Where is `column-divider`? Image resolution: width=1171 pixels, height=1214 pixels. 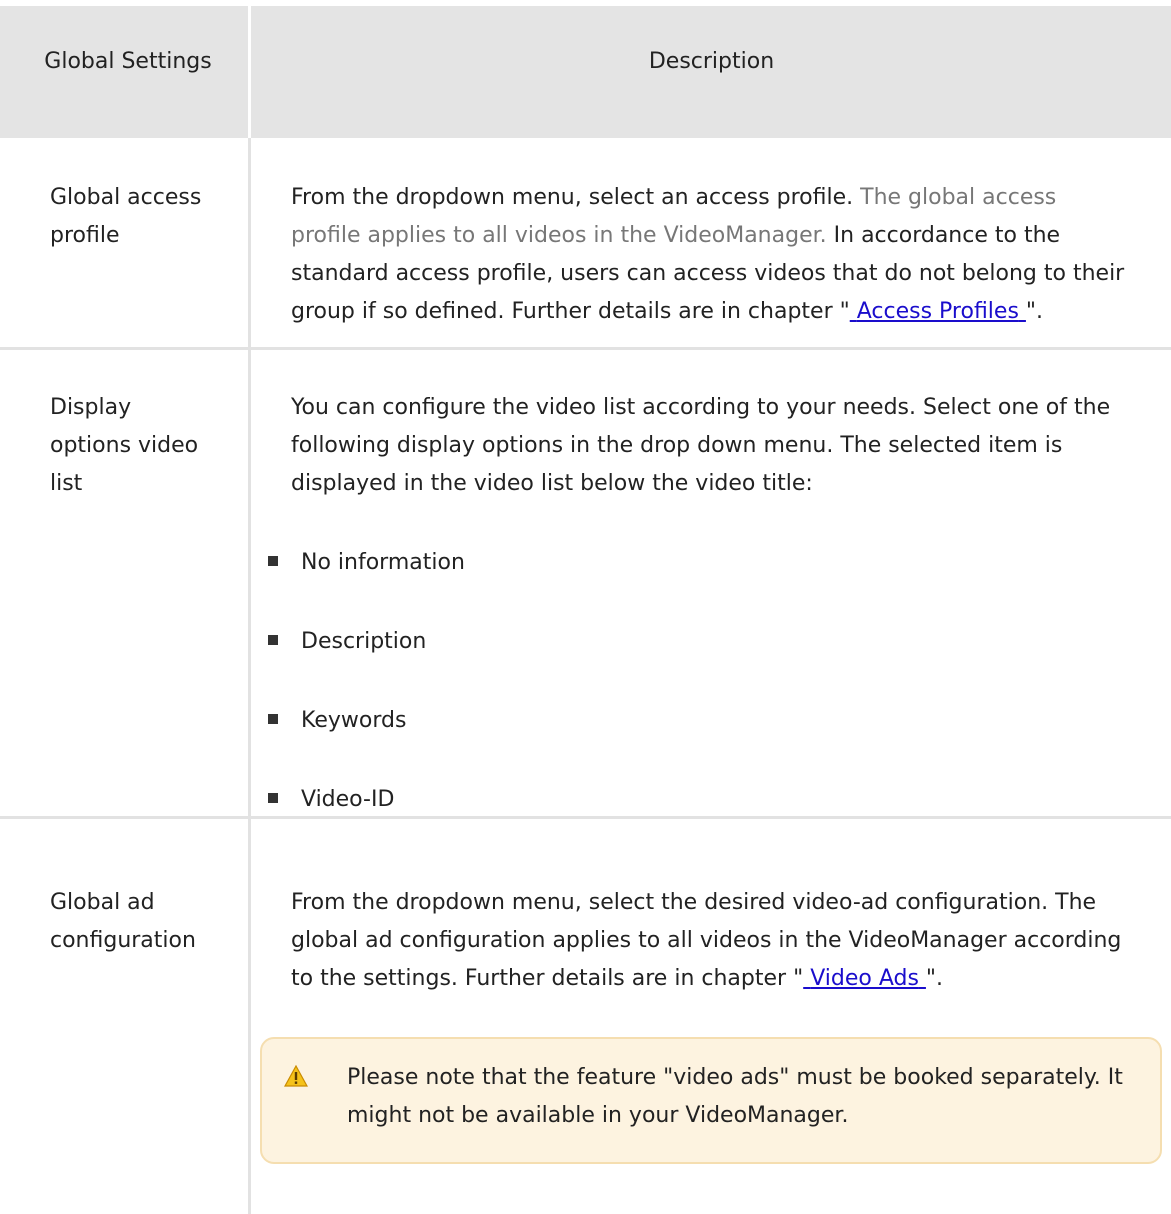 column-divider is located at coordinates (249, 676).